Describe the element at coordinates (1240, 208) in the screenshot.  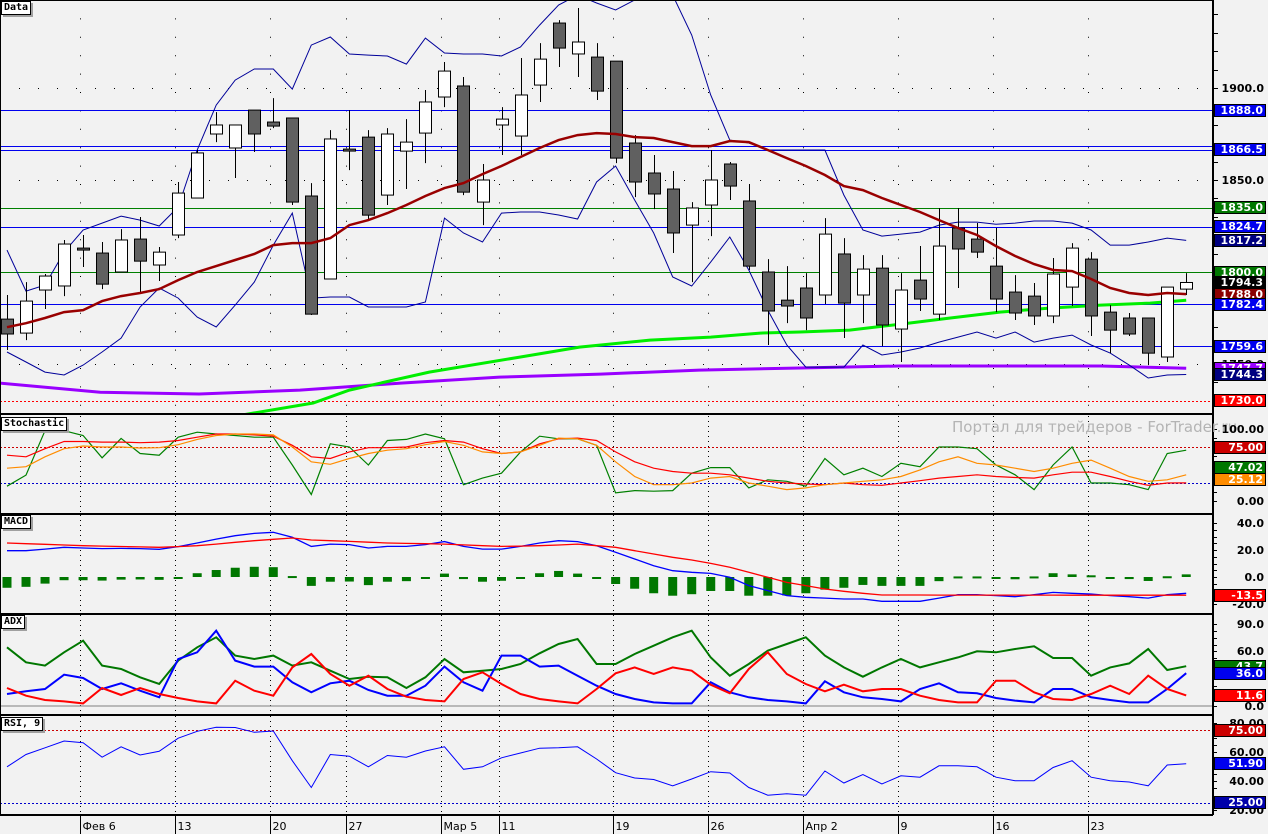
I see `value-badge: 1835.0` at that location.